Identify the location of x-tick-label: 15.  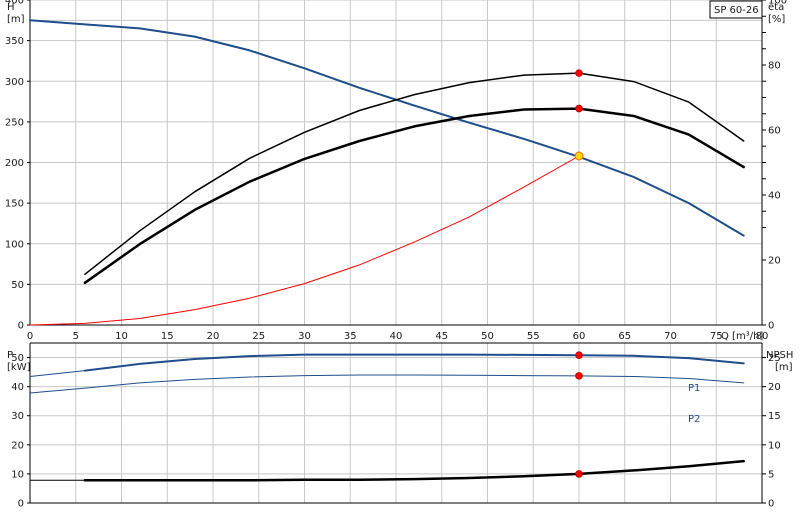
(167, 336).